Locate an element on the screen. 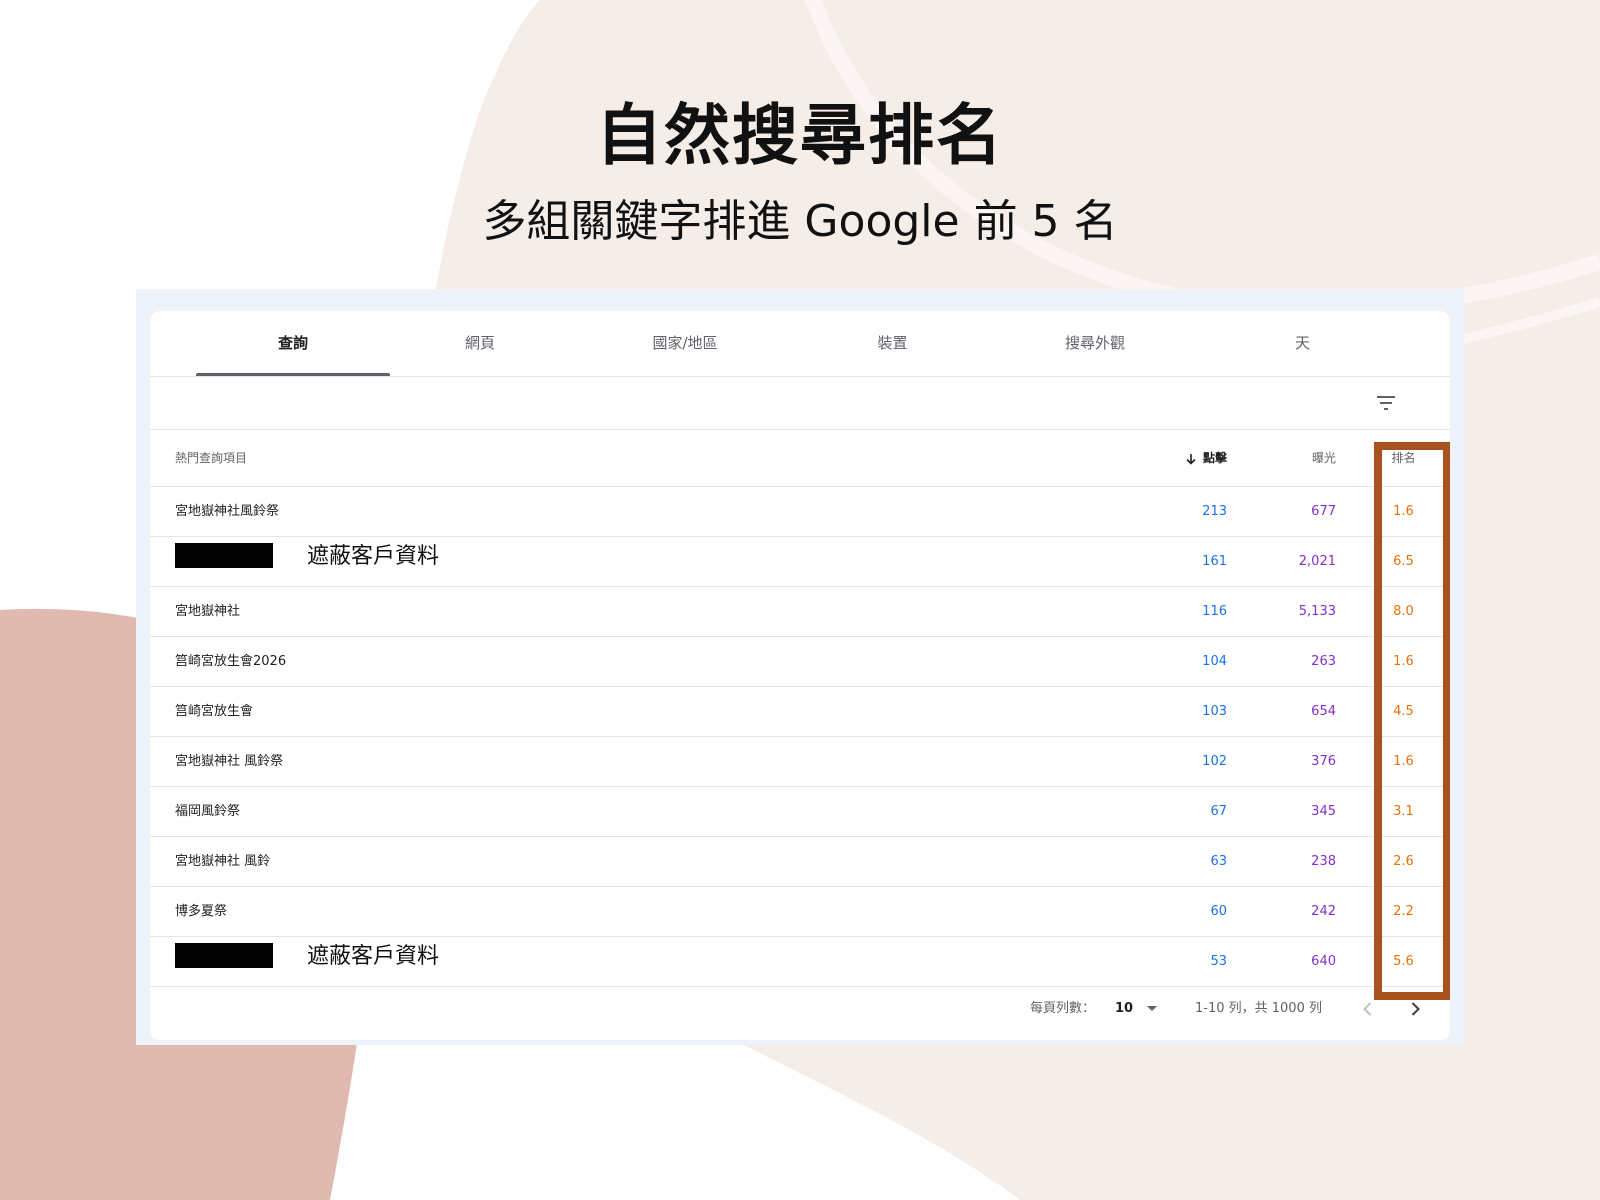  query-cell: 宮地嶽神社風鈴祭 is located at coordinates (227, 511).